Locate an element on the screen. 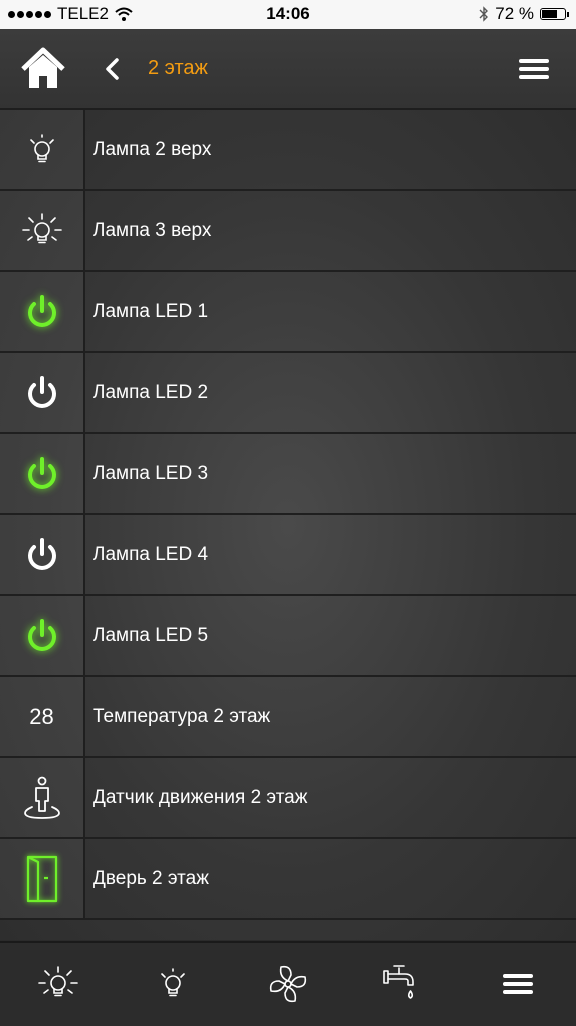 The height and width of the screenshot is (1026, 576). tab-water is located at coordinates (403, 984).